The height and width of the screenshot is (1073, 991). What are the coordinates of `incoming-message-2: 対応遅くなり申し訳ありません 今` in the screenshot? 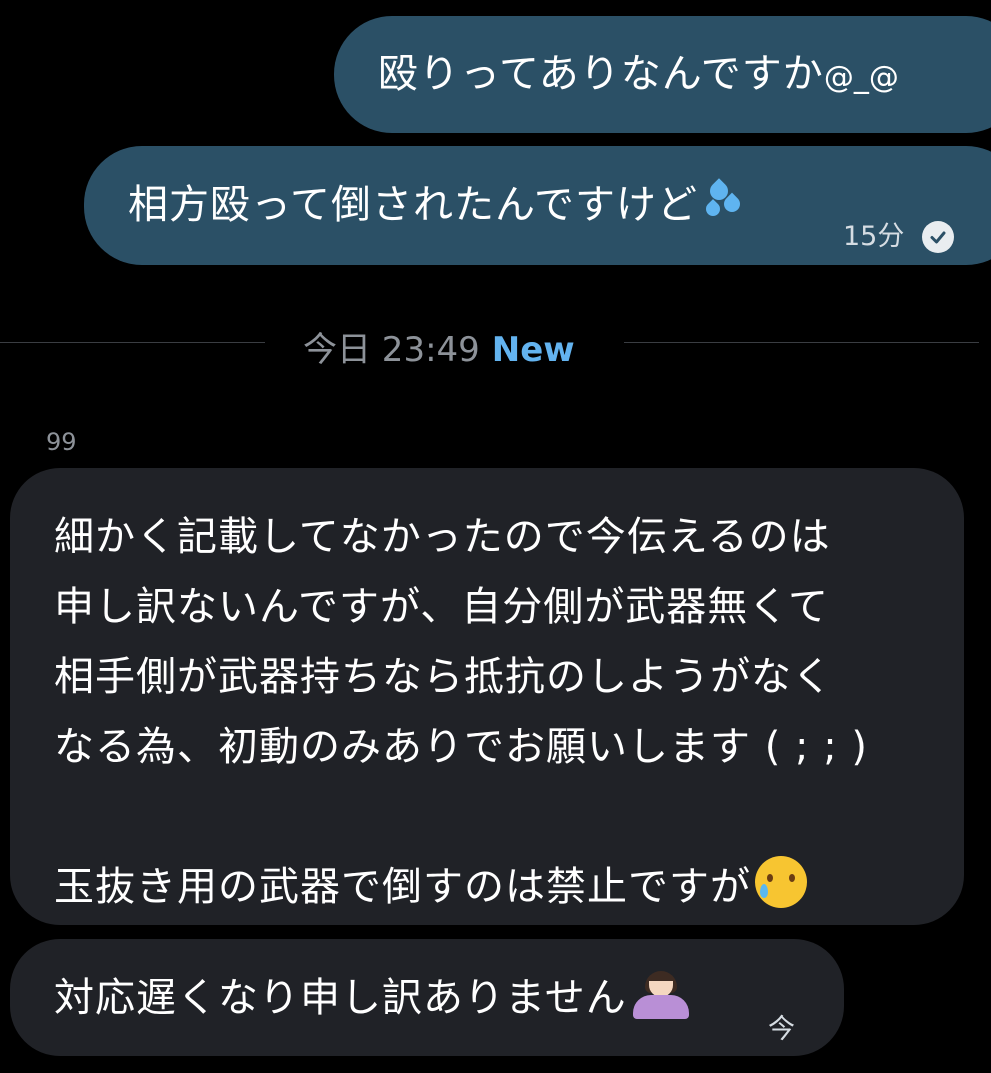 It's located at (427, 997).